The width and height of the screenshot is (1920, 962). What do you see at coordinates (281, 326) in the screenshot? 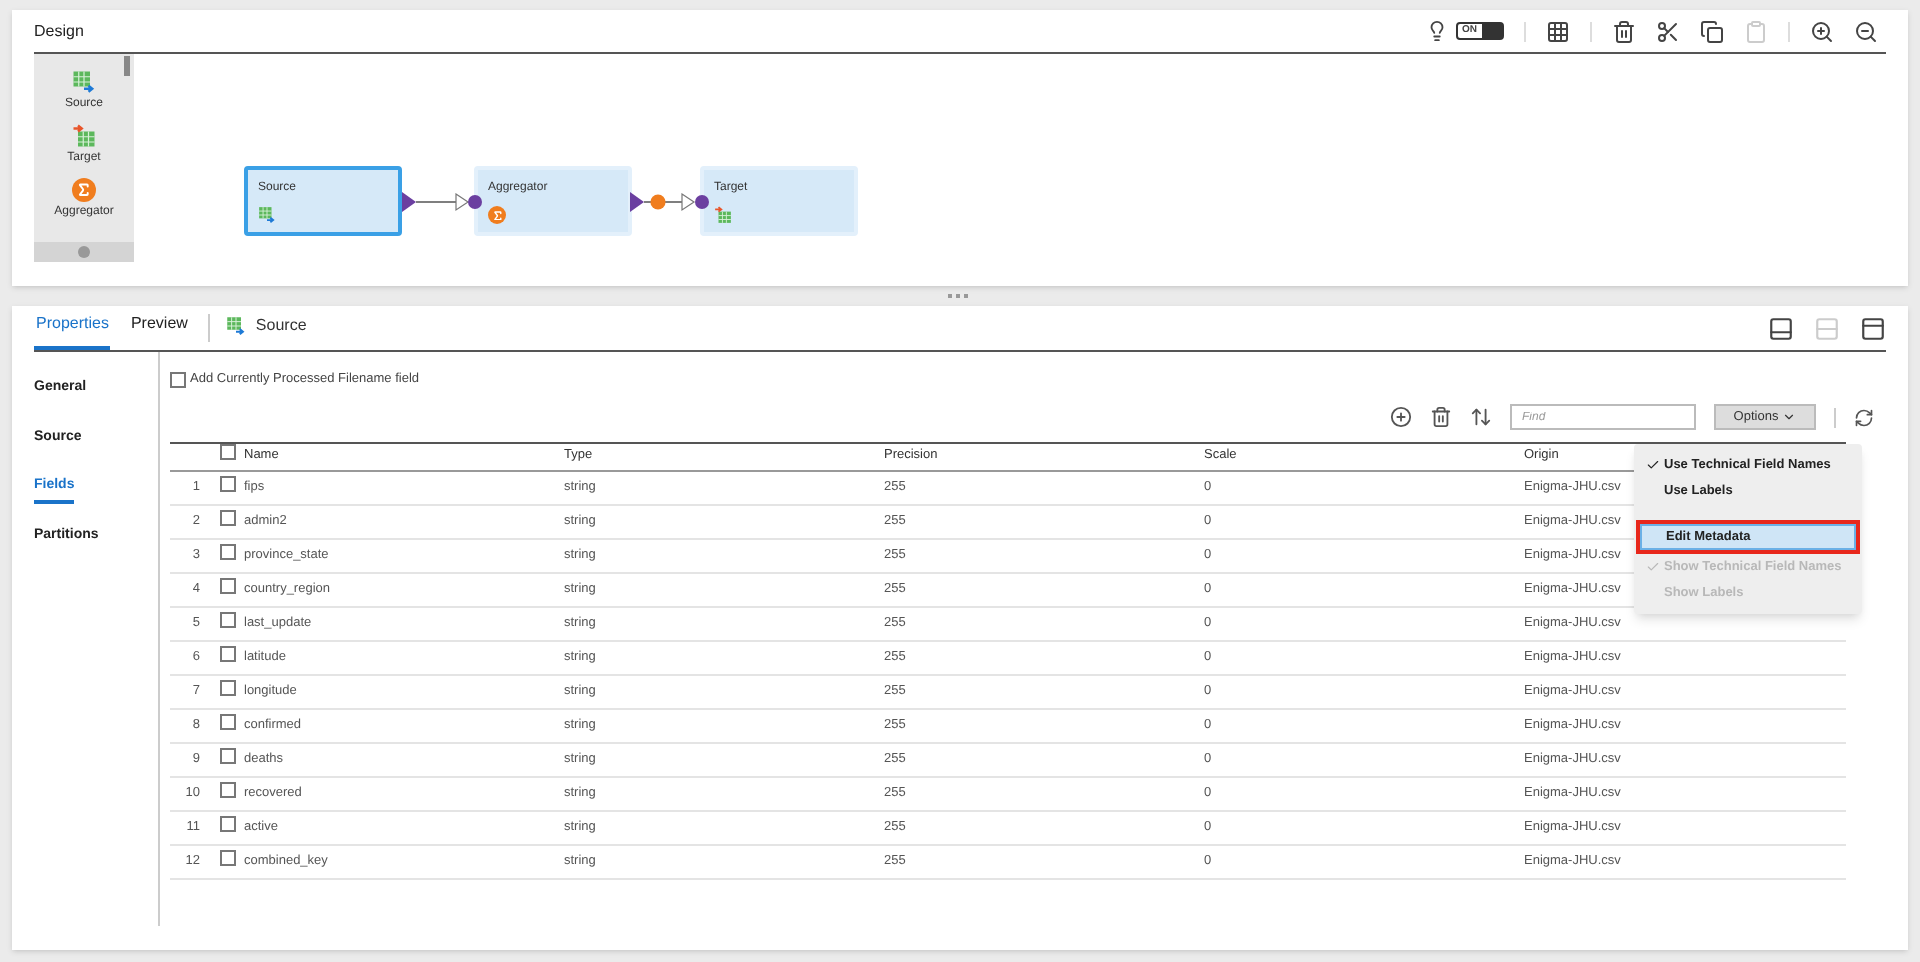
I see `object-label: Source` at bounding box center [281, 326].